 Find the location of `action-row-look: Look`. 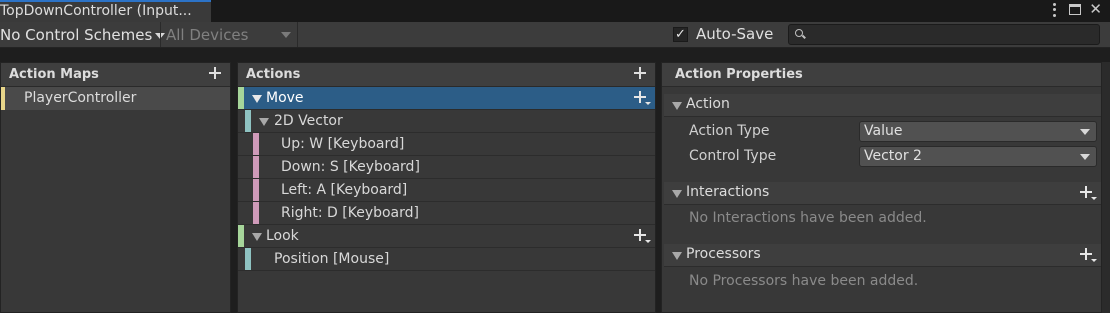

action-row-look: Look is located at coordinates (446, 236).